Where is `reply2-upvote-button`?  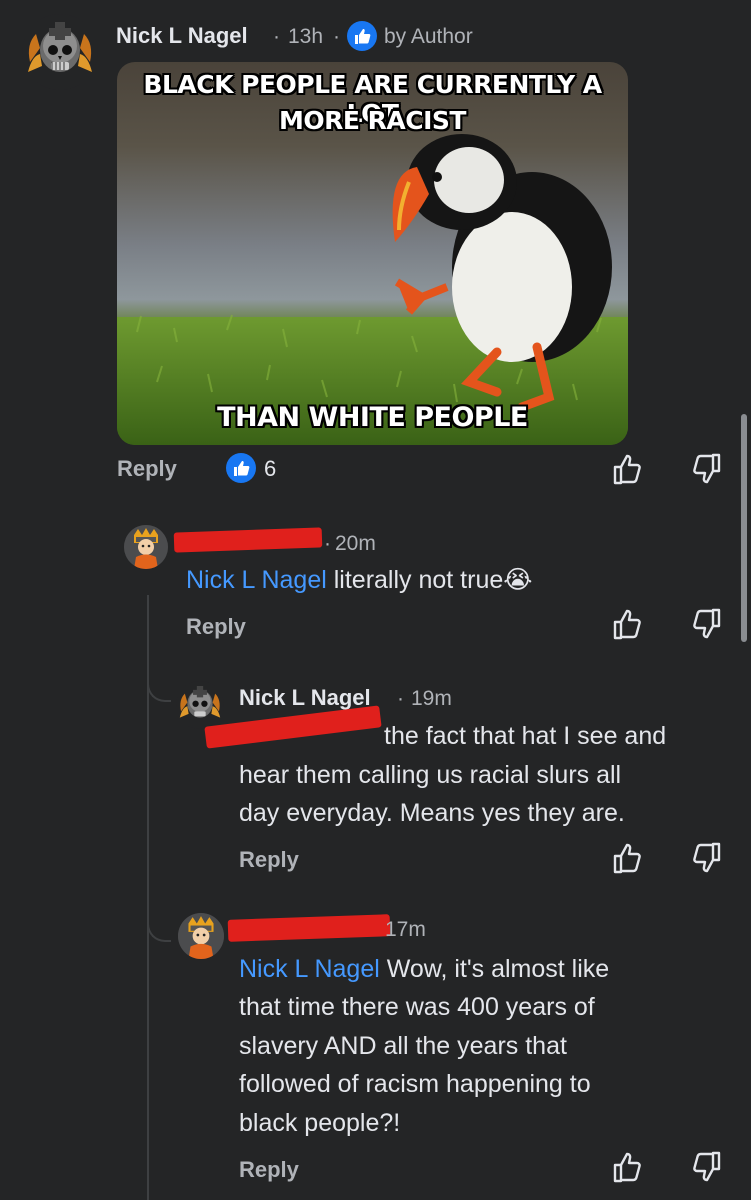
reply2-upvote-button is located at coordinates (627, 858).